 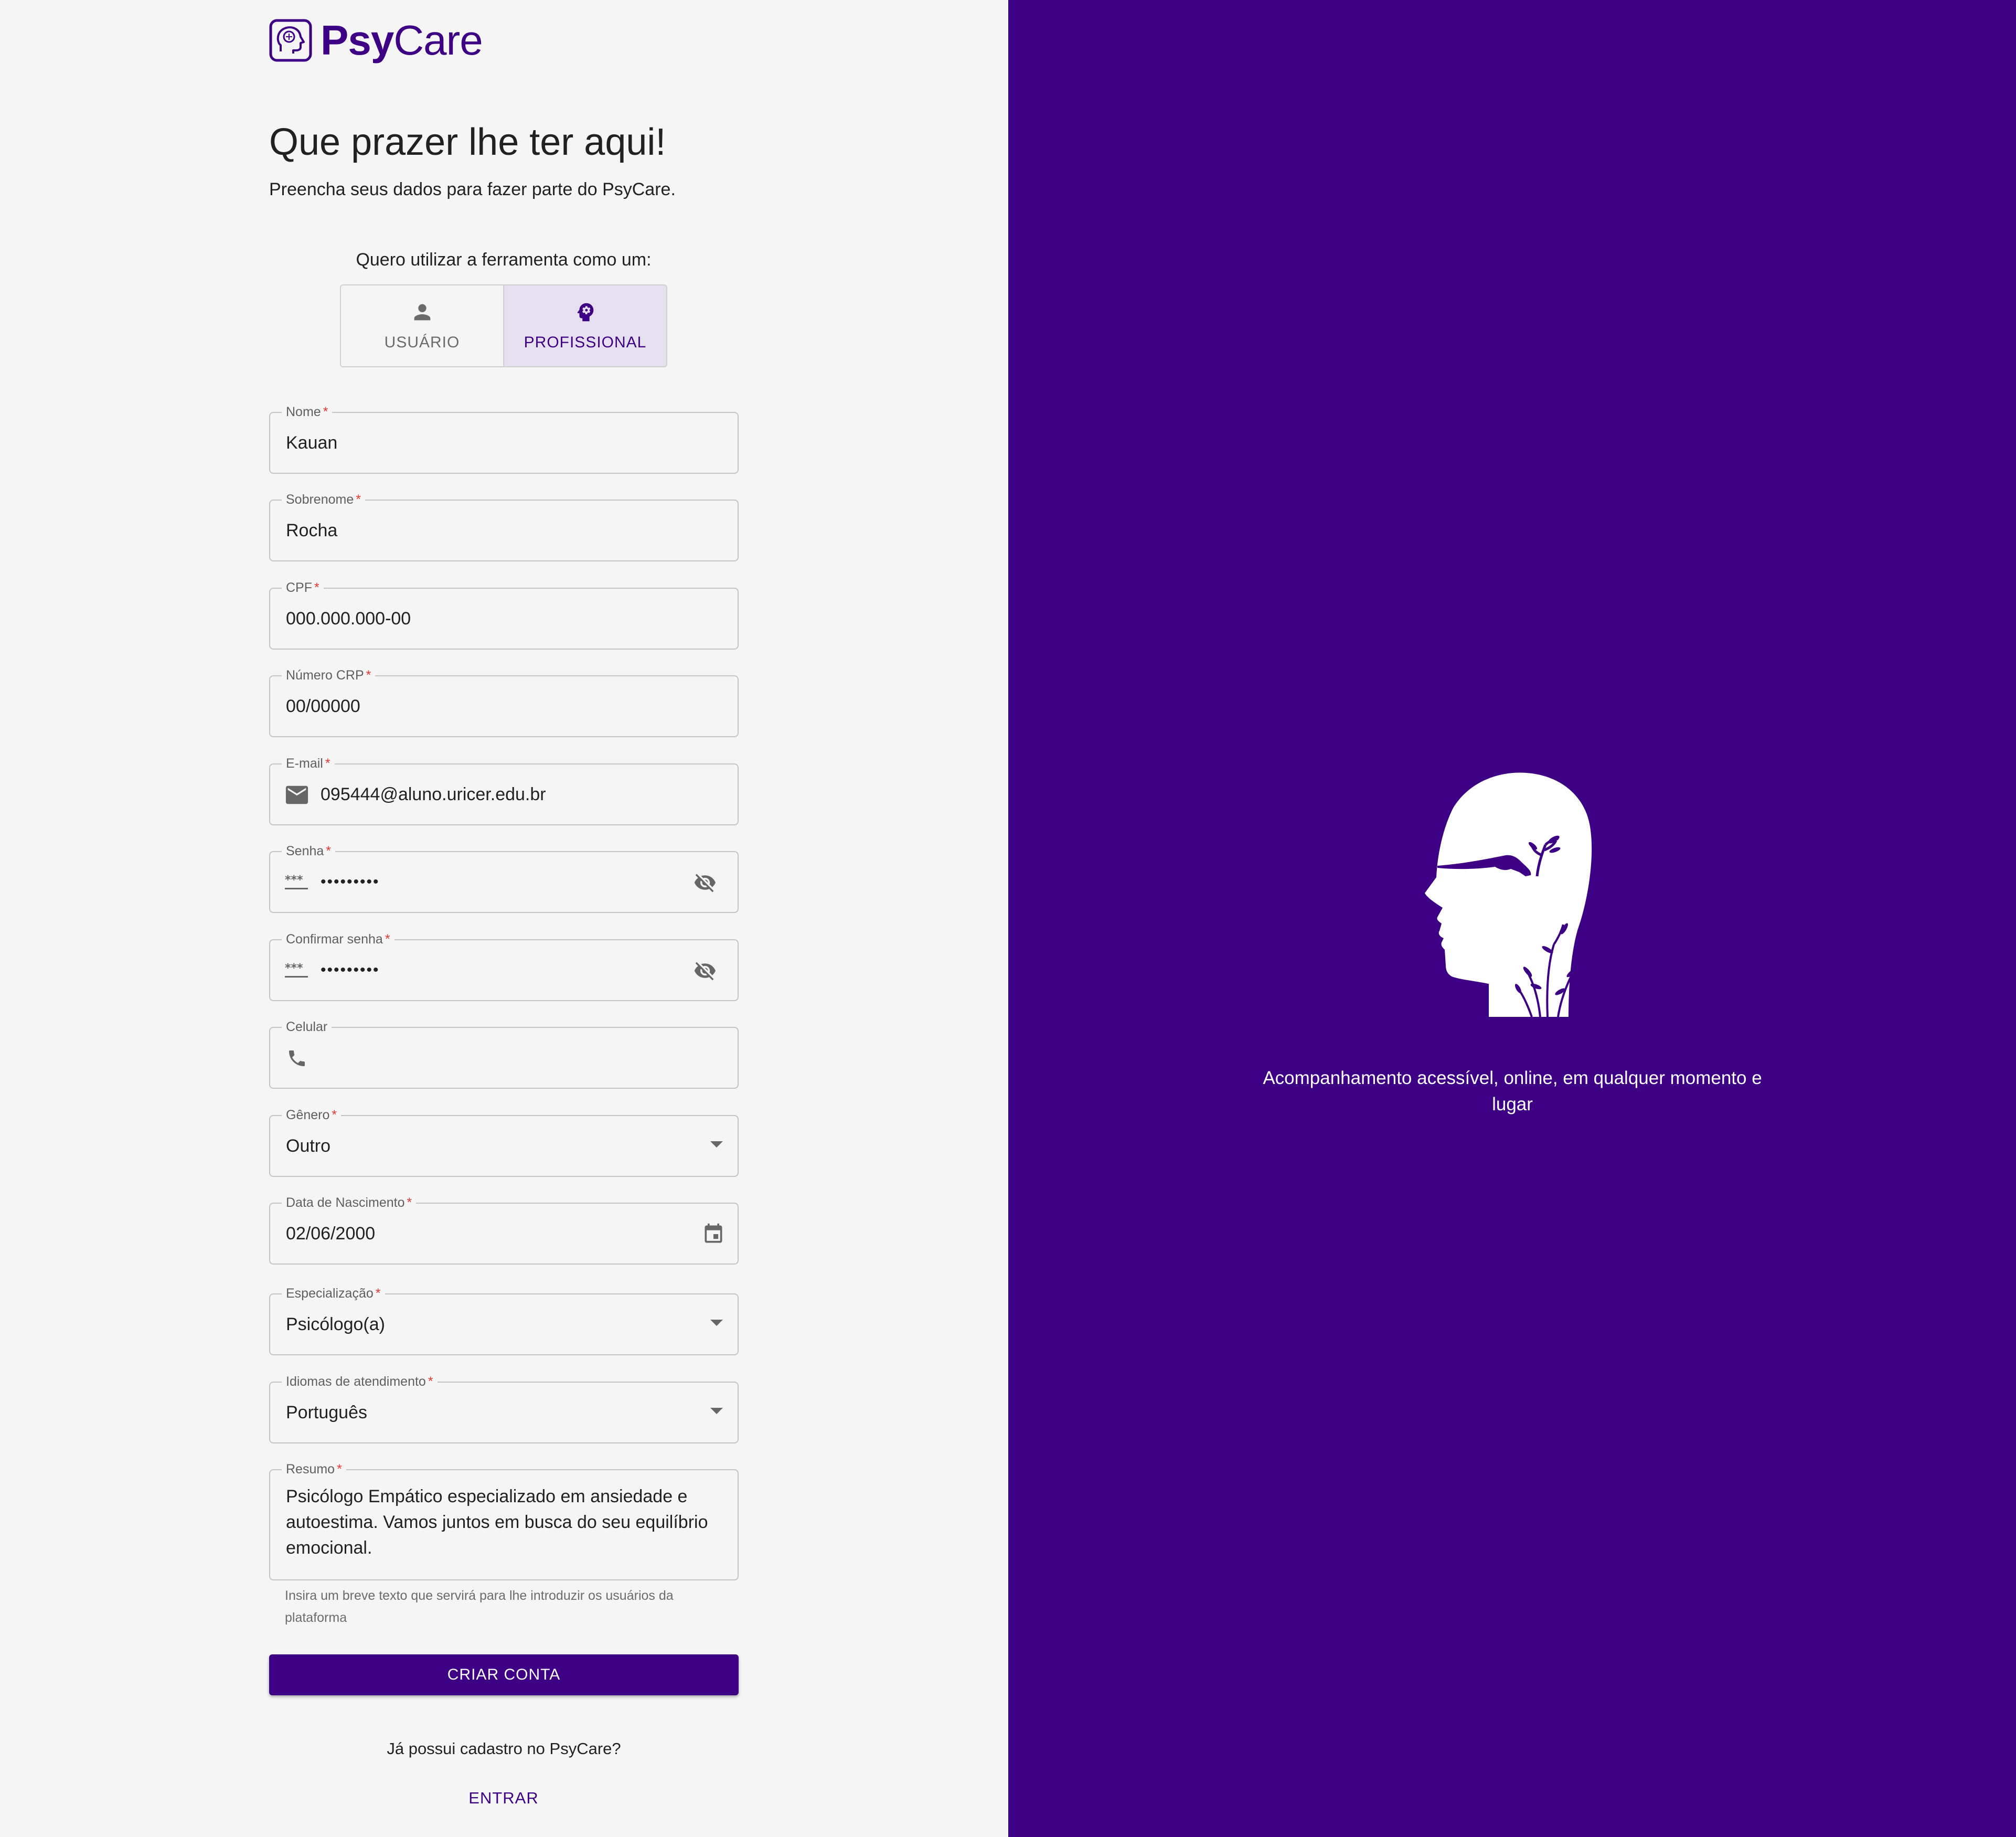 What do you see at coordinates (350, 970) in the screenshot?
I see `confirm-password-input: •••••••••` at bounding box center [350, 970].